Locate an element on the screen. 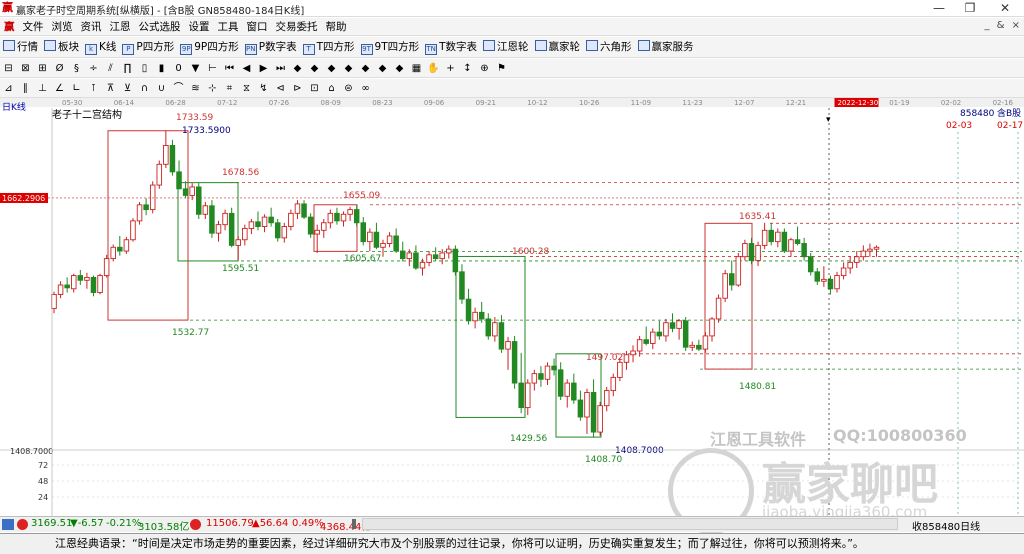  tb2-tool-22-icon: ◆ is located at coordinates (382, 68).